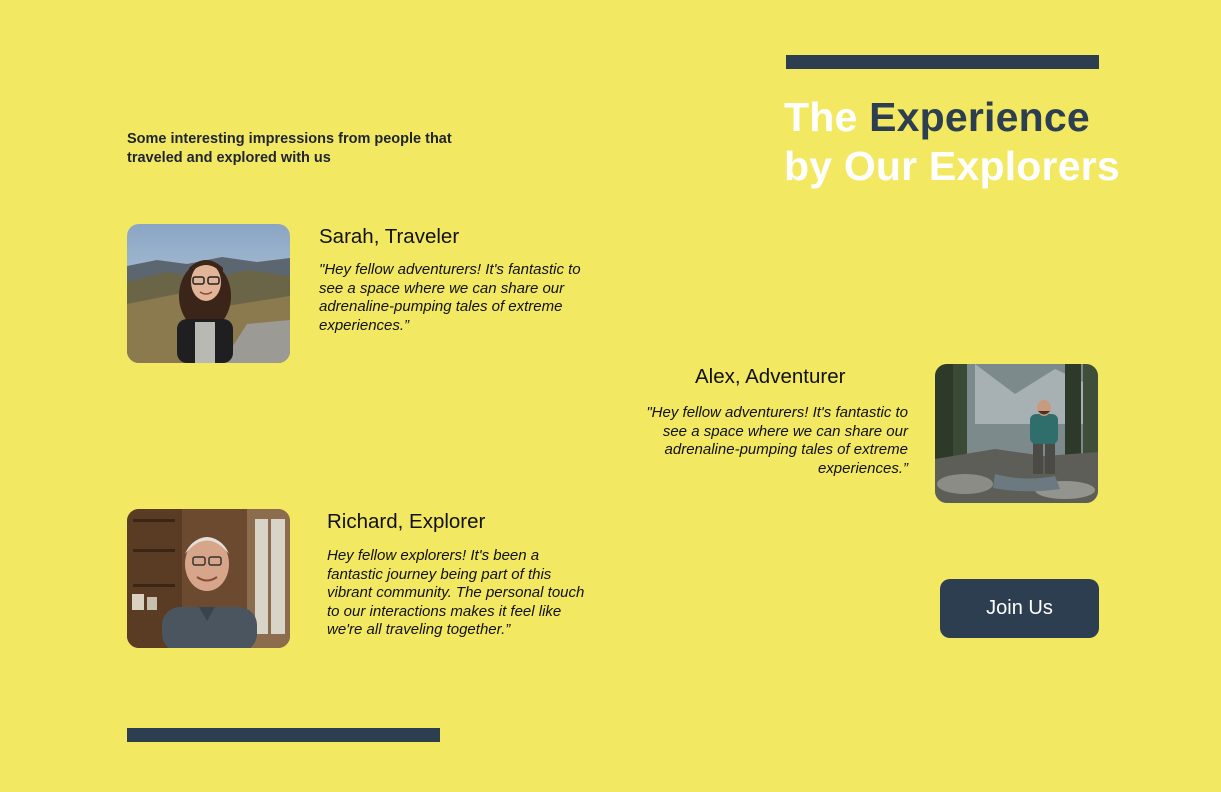 The height and width of the screenshot is (792, 1221). What do you see at coordinates (979, 117) in the screenshot?
I see `title-highlight: Experience` at bounding box center [979, 117].